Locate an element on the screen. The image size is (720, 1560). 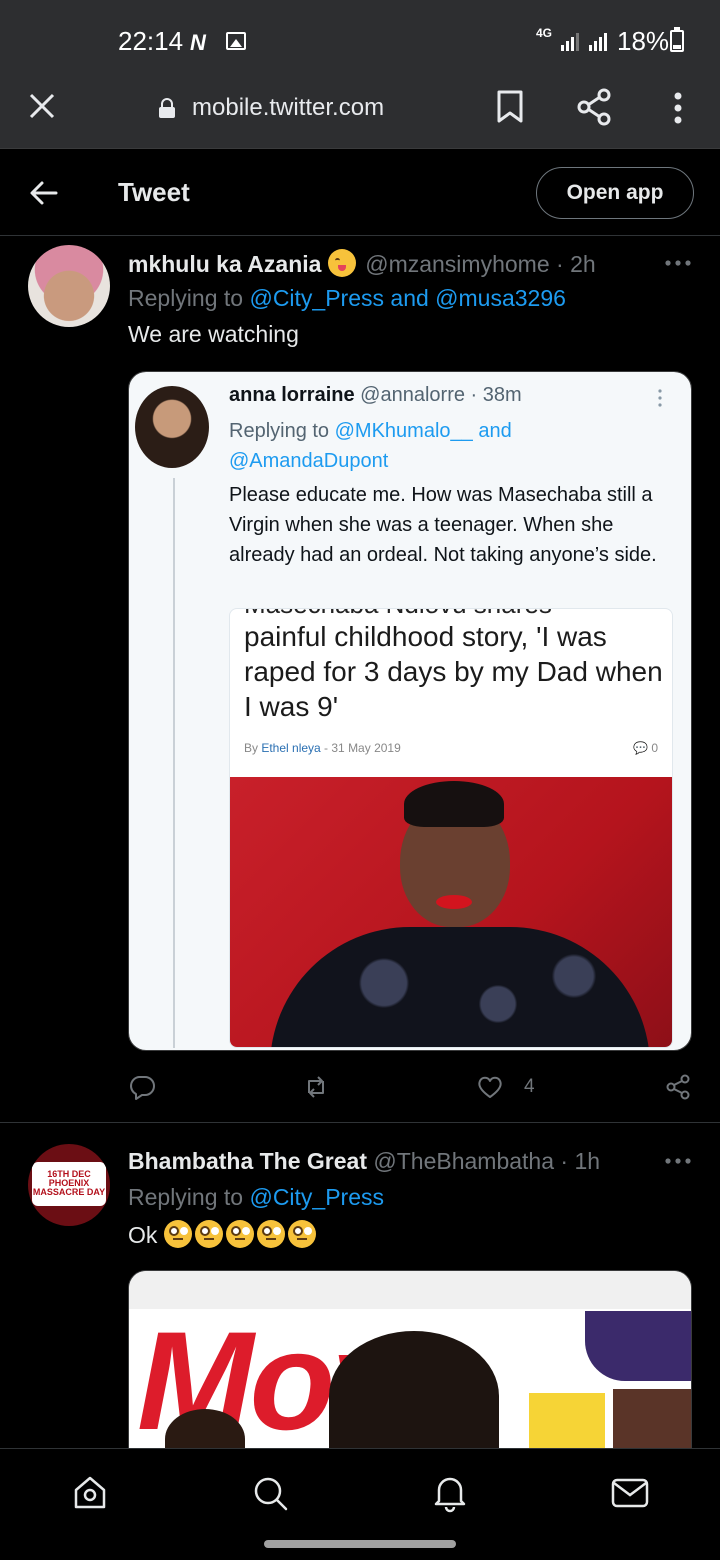
tweet-header: mkhulu ka Azania @mzansimyhome · 2h is located at coordinates (362, 263).